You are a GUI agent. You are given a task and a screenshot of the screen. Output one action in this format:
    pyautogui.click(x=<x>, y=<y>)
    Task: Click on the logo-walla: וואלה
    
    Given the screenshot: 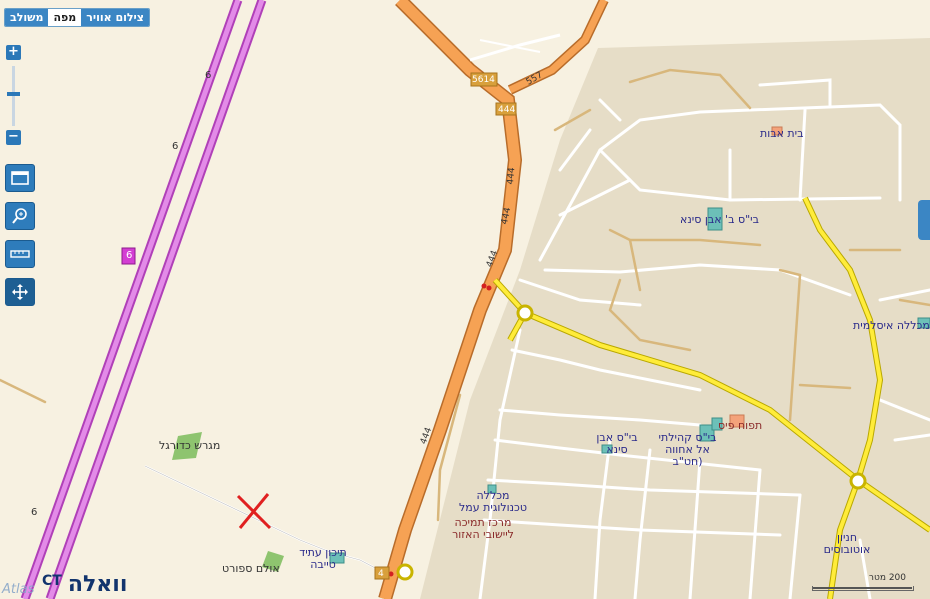 What is the action you would take?
    pyautogui.click(x=97, y=584)
    